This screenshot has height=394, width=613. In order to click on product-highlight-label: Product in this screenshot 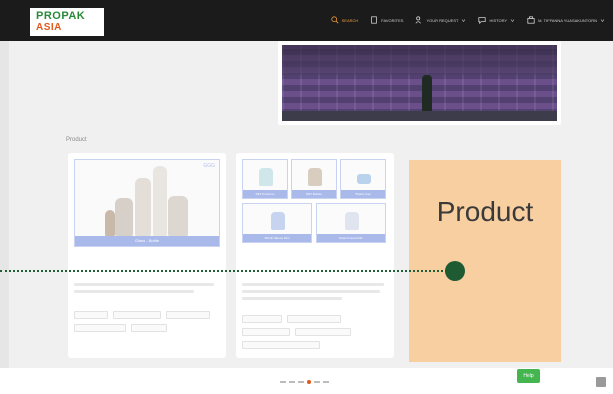, I will do `click(485, 211)`.